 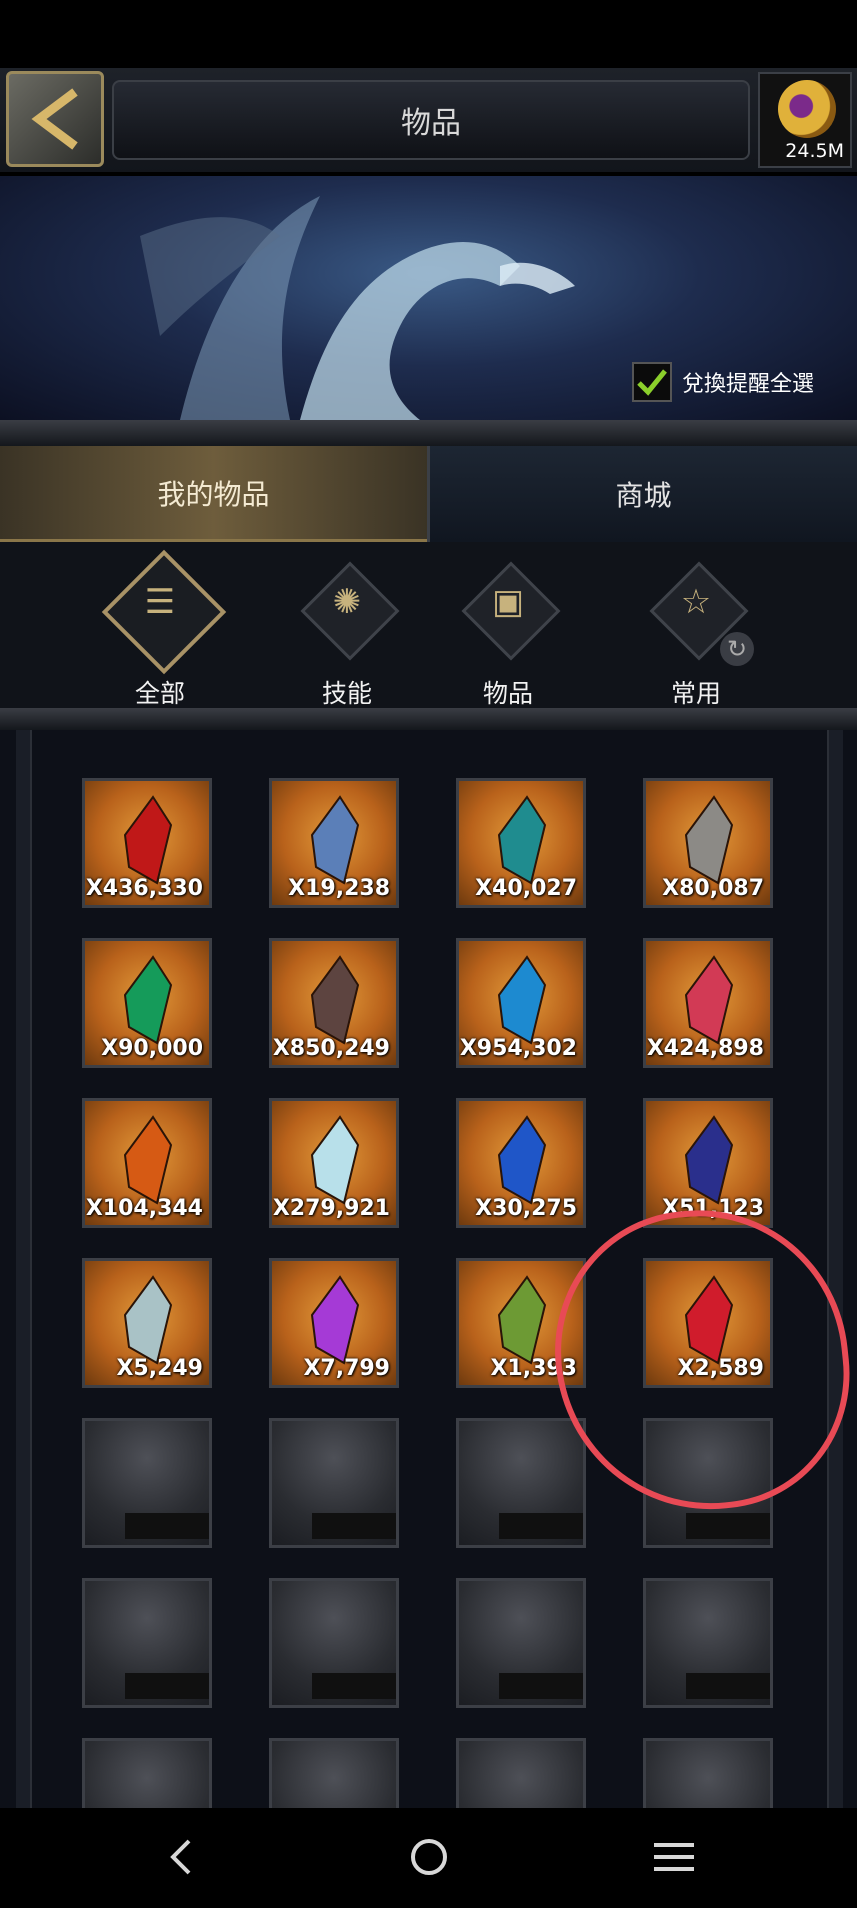 I want to click on nav-home-icon, so click(x=429, y=1857).